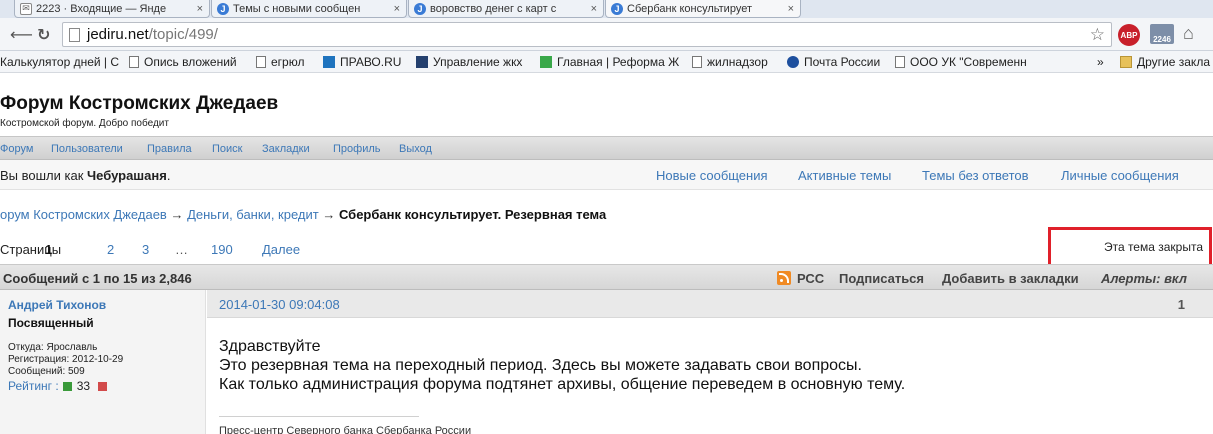 Image resolution: width=1213 pixels, height=434 pixels. Describe the element at coordinates (1126, 62) in the screenshot. I see `folder-icon` at that location.